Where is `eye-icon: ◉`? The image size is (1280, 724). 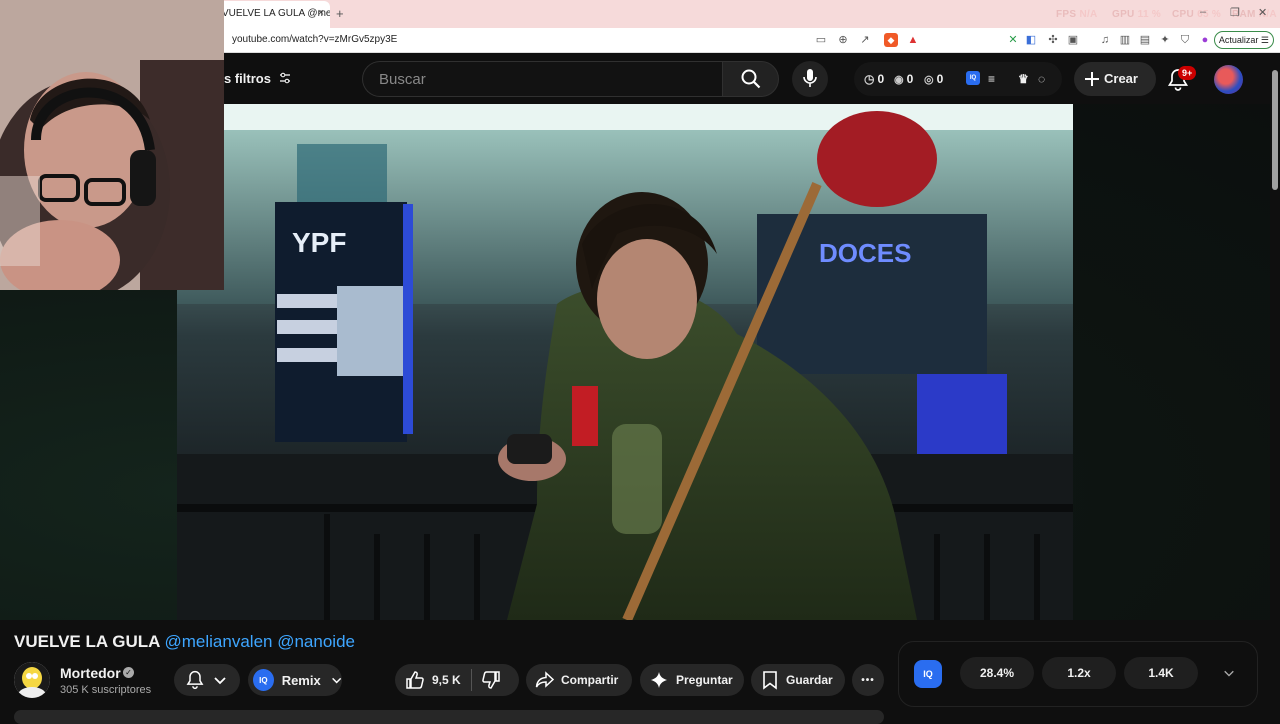
eye-icon: ◉ is located at coordinates (899, 79).